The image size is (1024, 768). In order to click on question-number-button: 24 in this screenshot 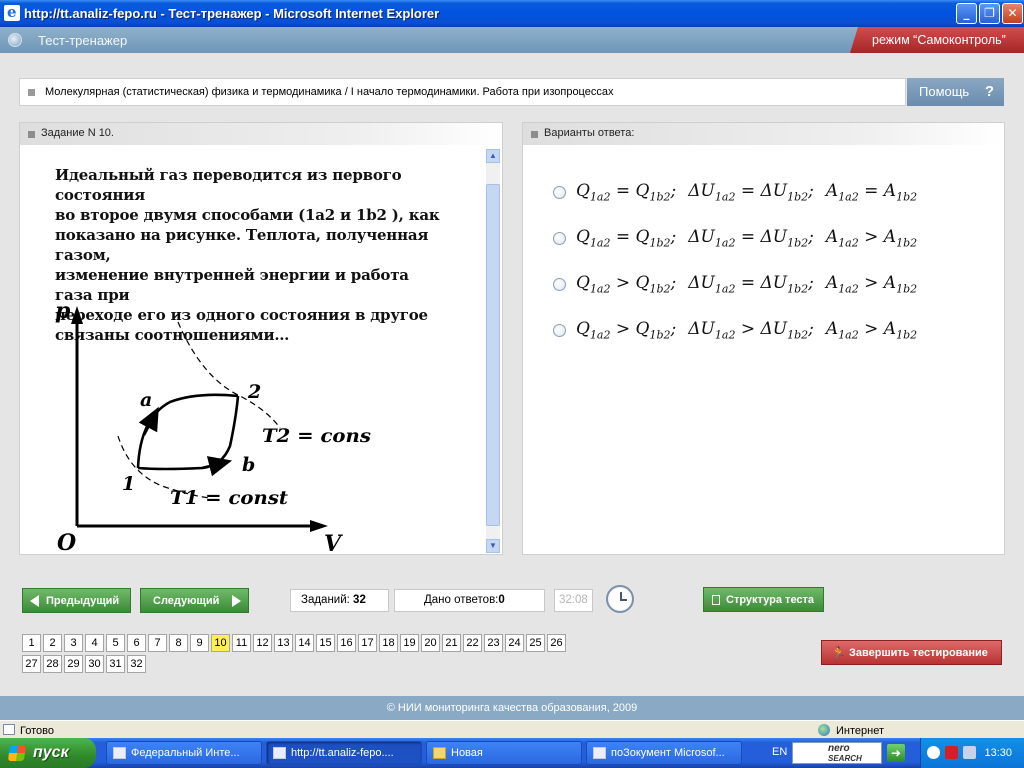, I will do `click(514, 643)`.